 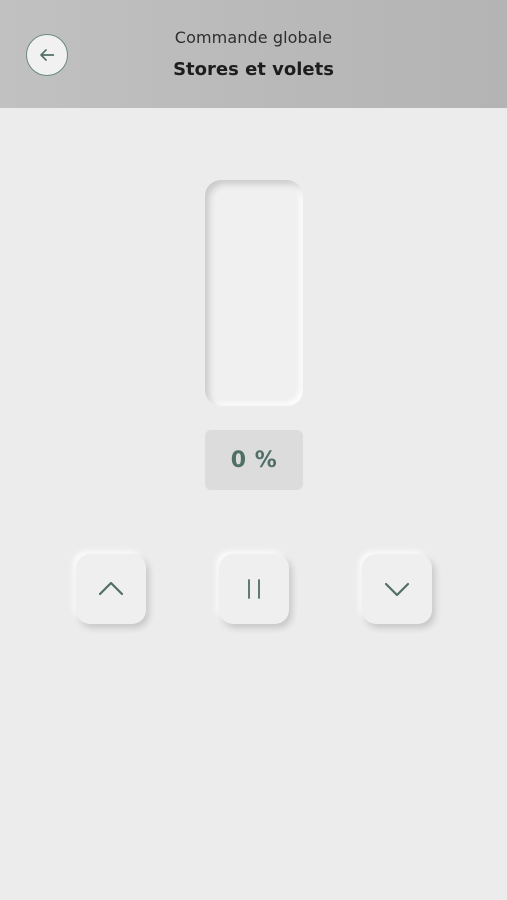 I want to click on chevron-down-icon, so click(x=397, y=589).